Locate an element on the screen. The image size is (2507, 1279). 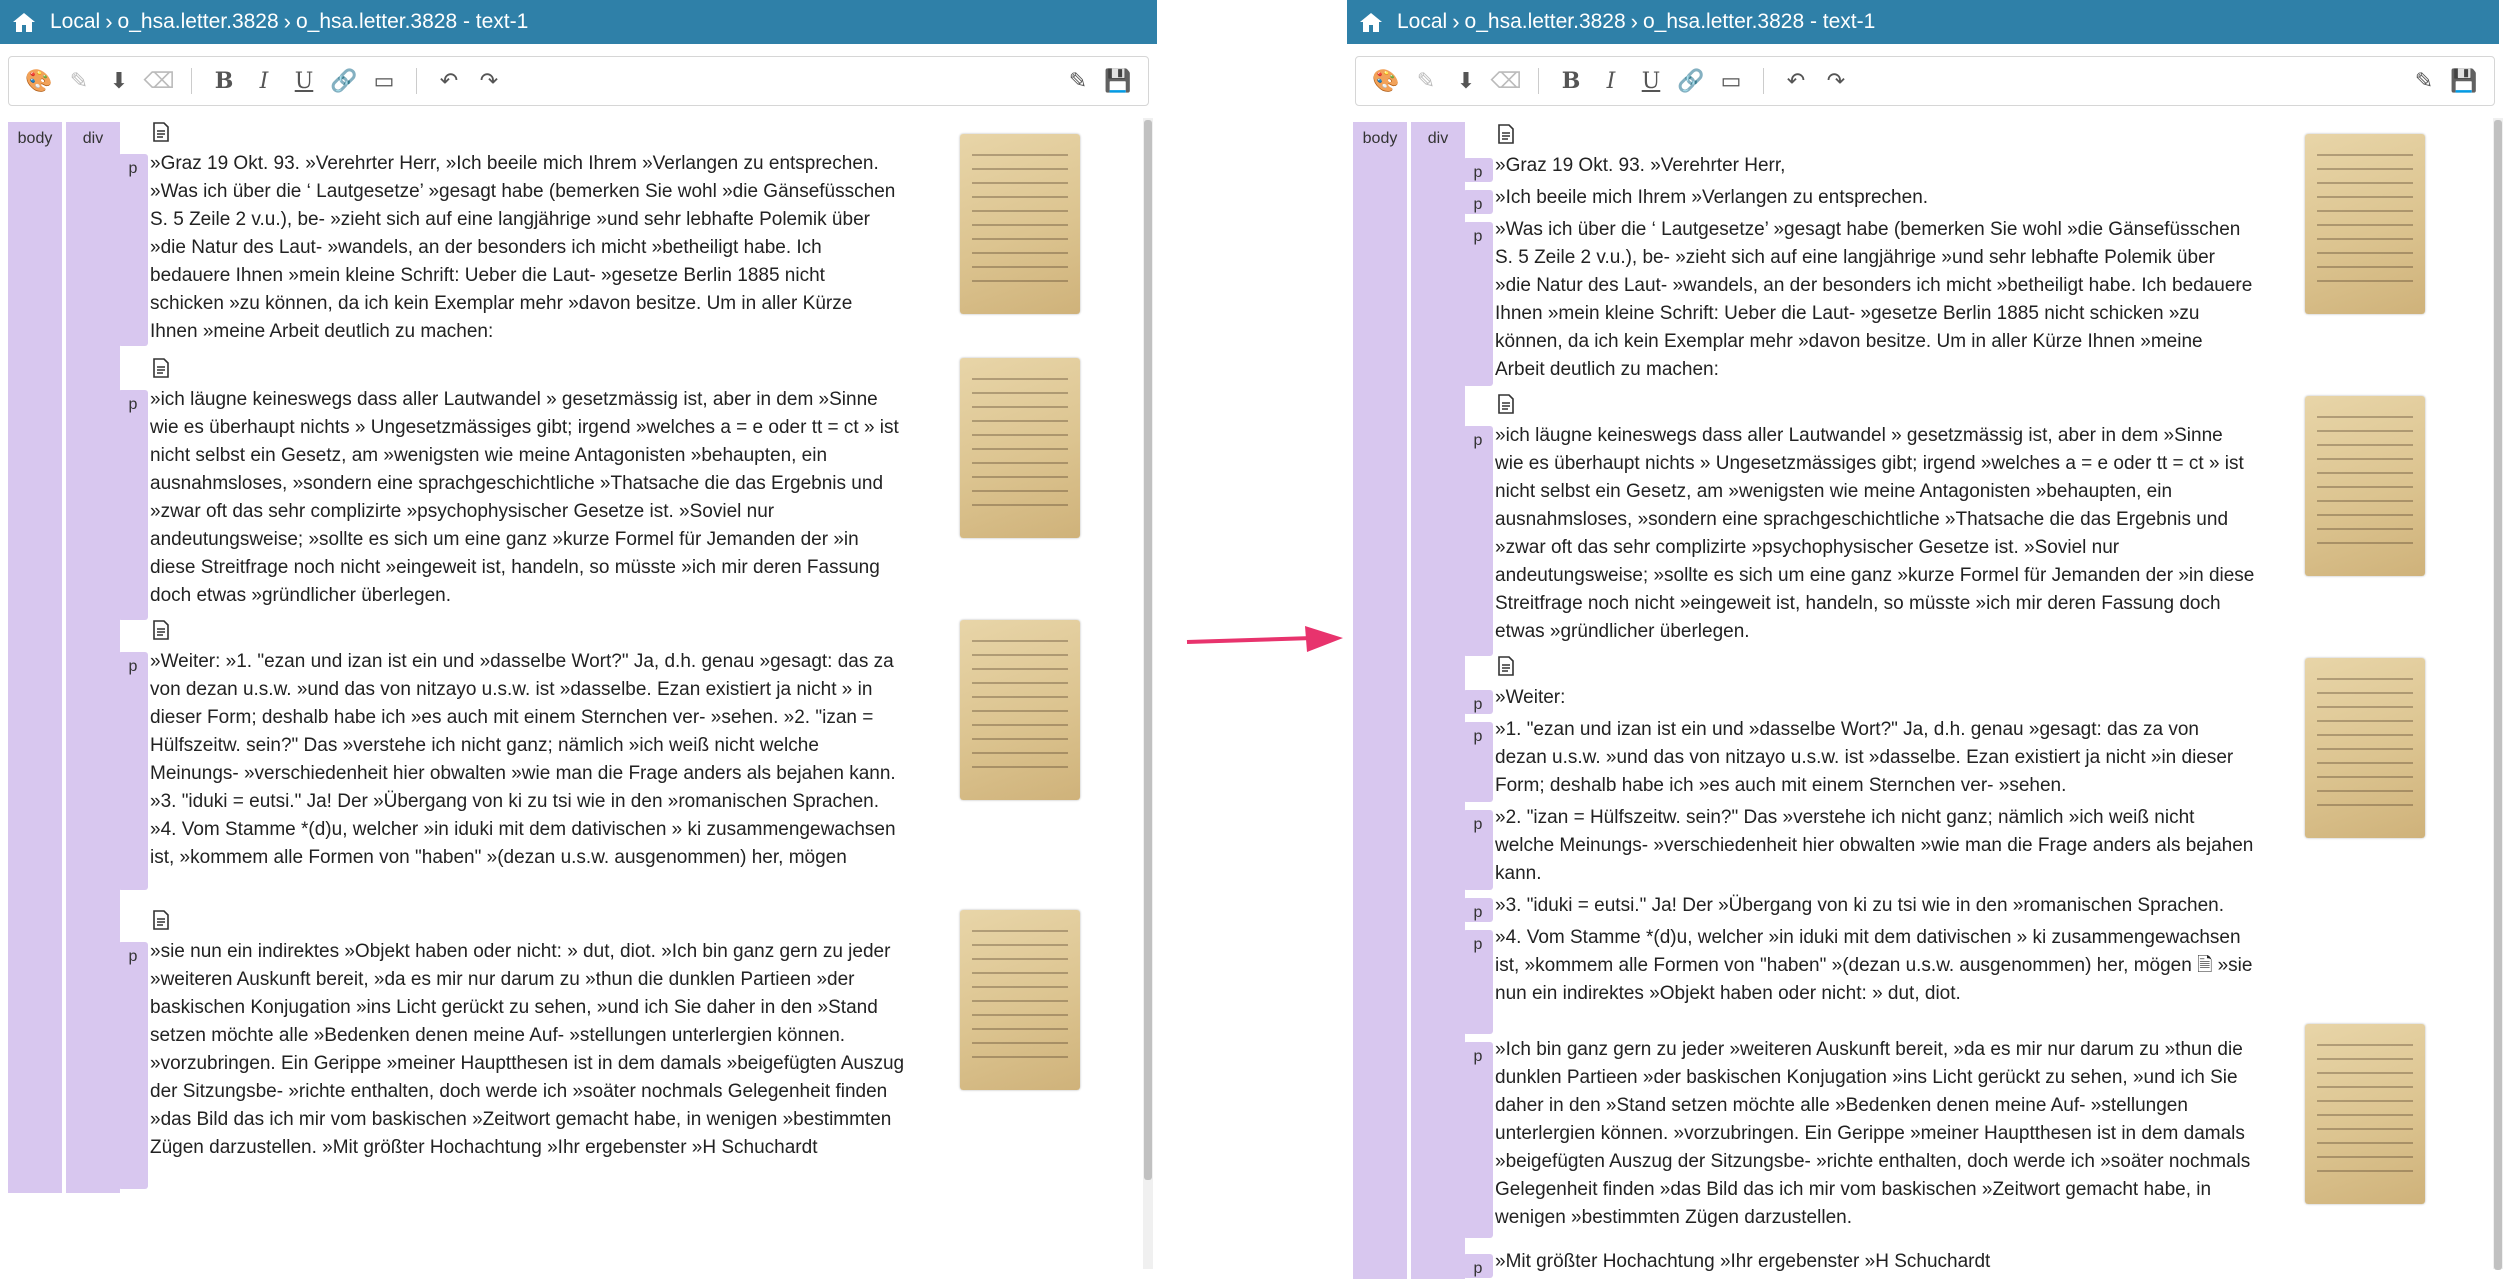
transform-arrow-icon is located at coordinates (1264, 639).